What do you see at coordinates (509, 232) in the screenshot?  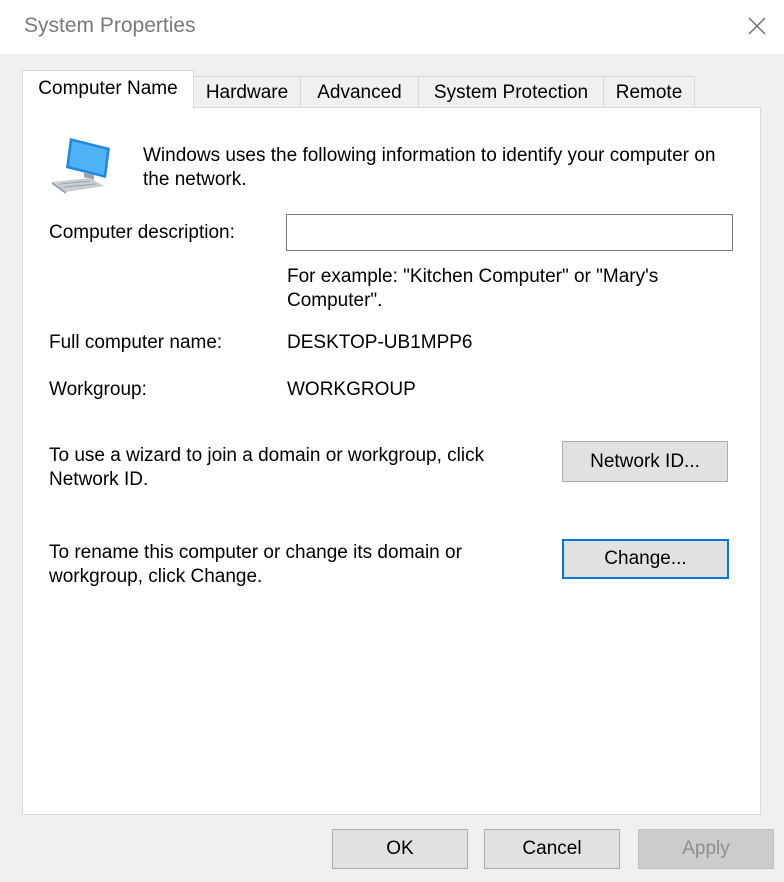 I see `computer-description-input` at bounding box center [509, 232].